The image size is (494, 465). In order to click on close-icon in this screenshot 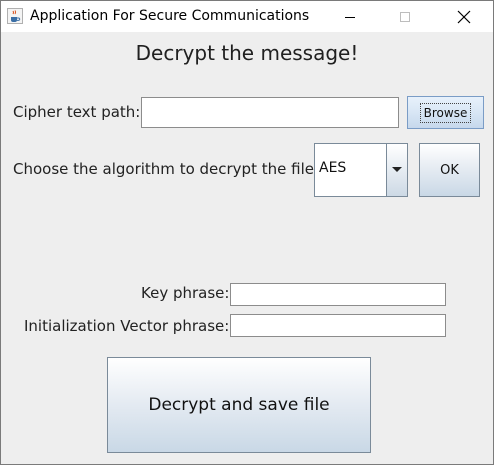, I will do `click(464, 16)`.